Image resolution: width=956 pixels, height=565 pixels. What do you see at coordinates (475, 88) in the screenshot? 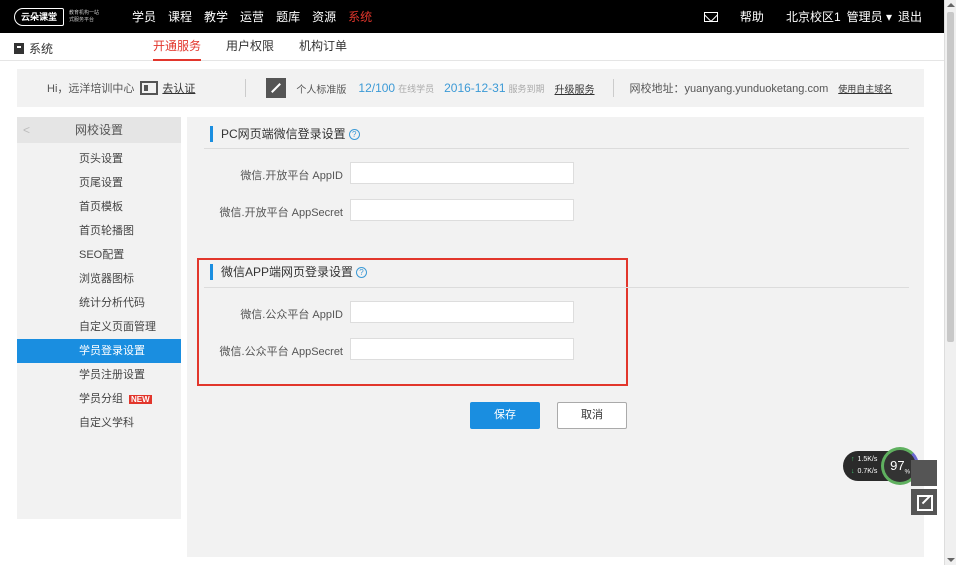
I see `expiry-date: 2016-12-31` at bounding box center [475, 88].